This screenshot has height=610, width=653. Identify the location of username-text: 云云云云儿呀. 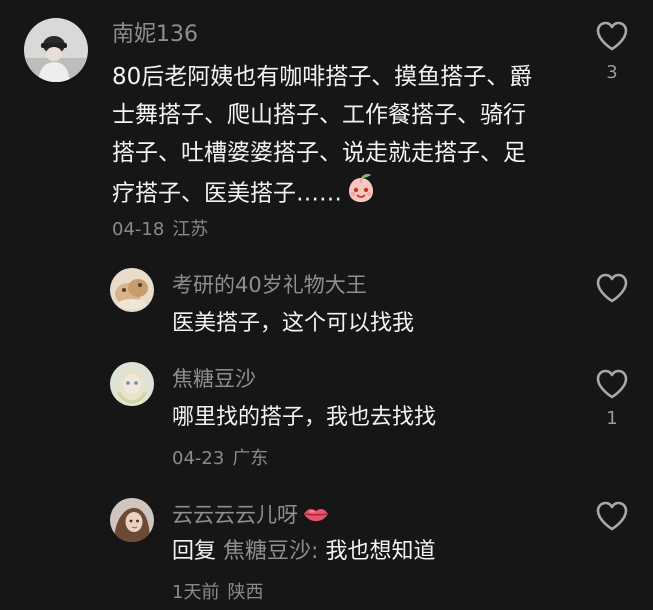
(235, 515).